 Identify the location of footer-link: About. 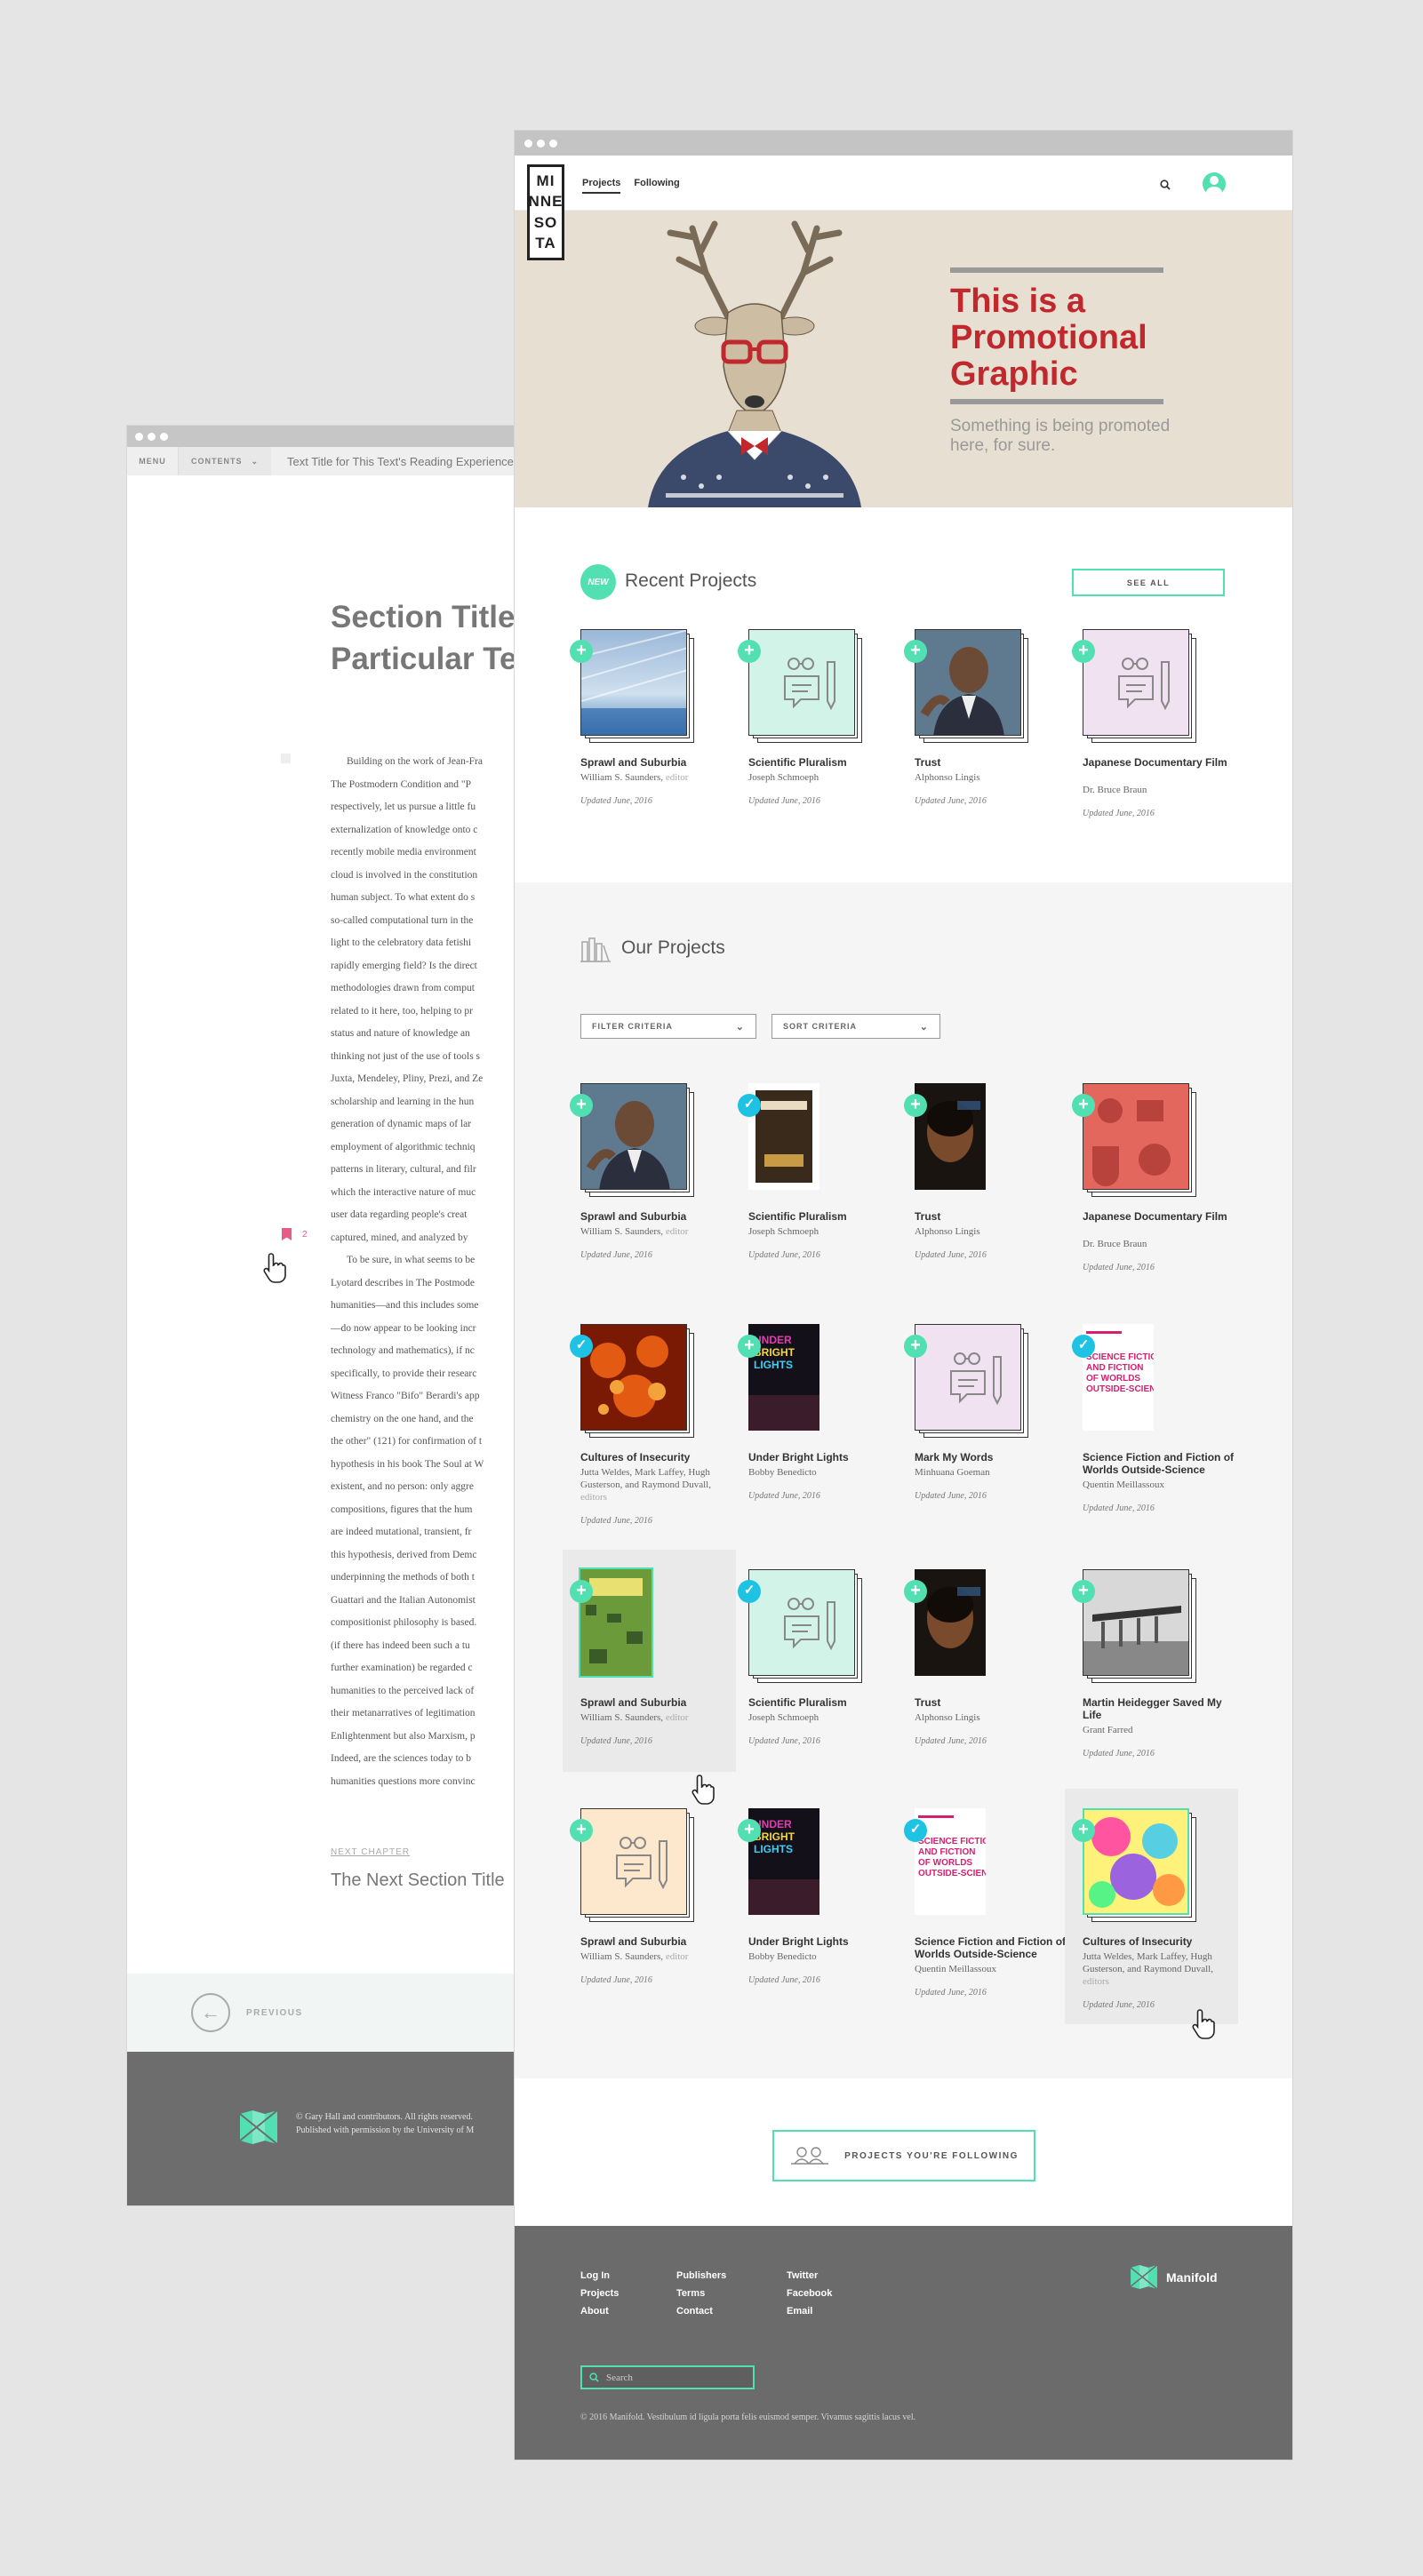
(599, 2311).